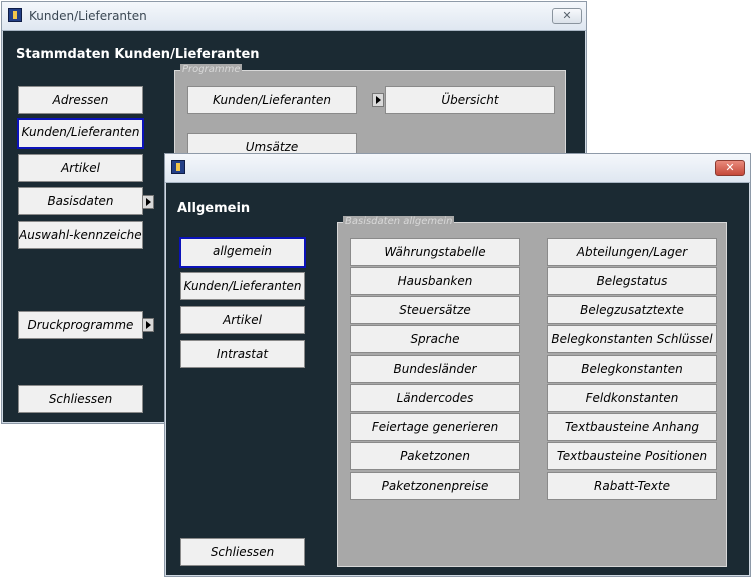  Describe the element at coordinates (211, 69) in the screenshot. I see `group-label: Programme` at that location.